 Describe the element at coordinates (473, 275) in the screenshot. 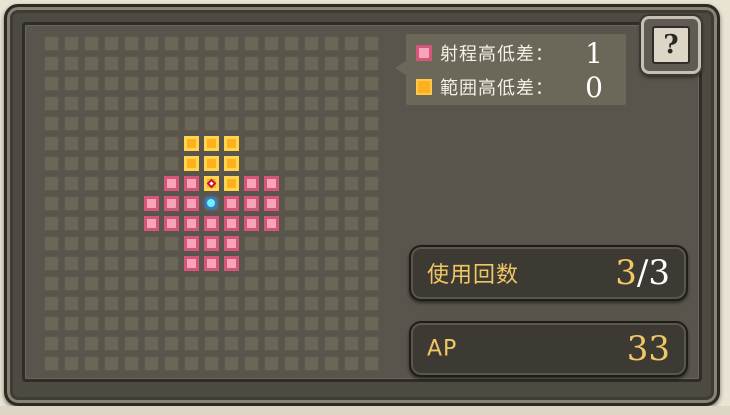

I see `uses-label: 使用回数` at that location.